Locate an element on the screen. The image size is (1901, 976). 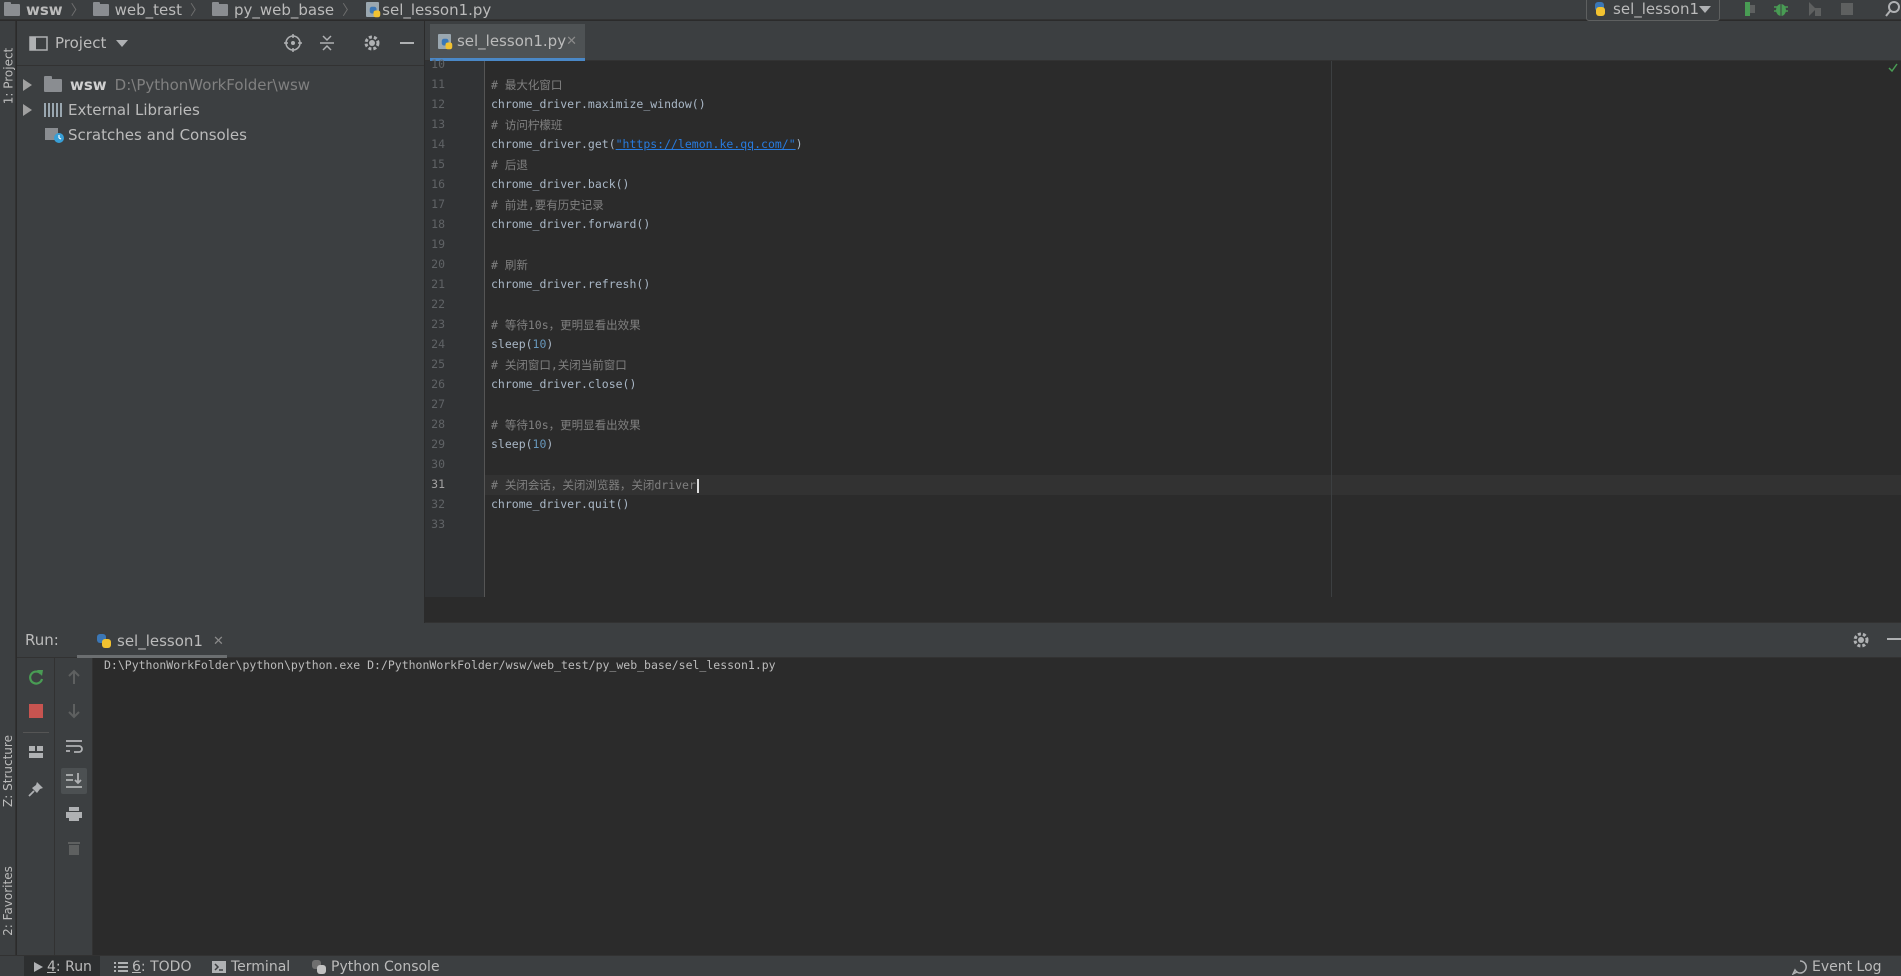
previous-occurrence-button is located at coordinates (74, 677).